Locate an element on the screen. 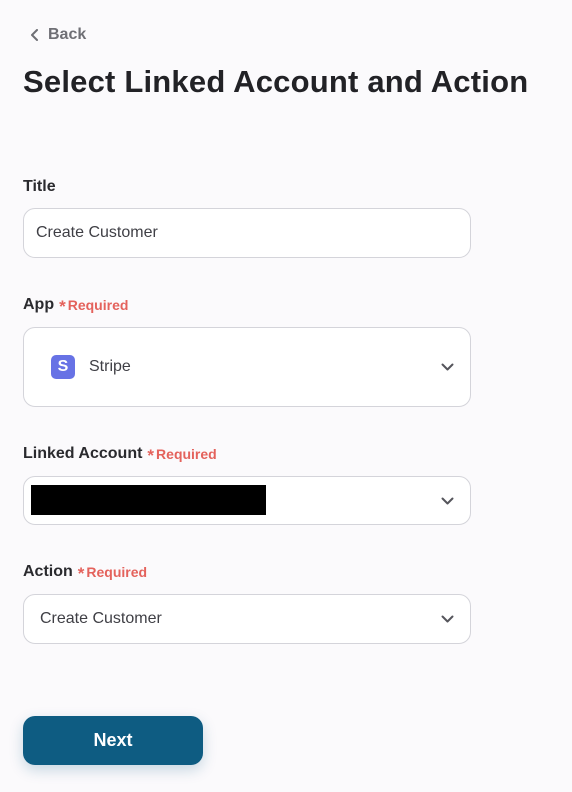 The image size is (572, 792). action-field-label: Action * Required is located at coordinates (85, 573).